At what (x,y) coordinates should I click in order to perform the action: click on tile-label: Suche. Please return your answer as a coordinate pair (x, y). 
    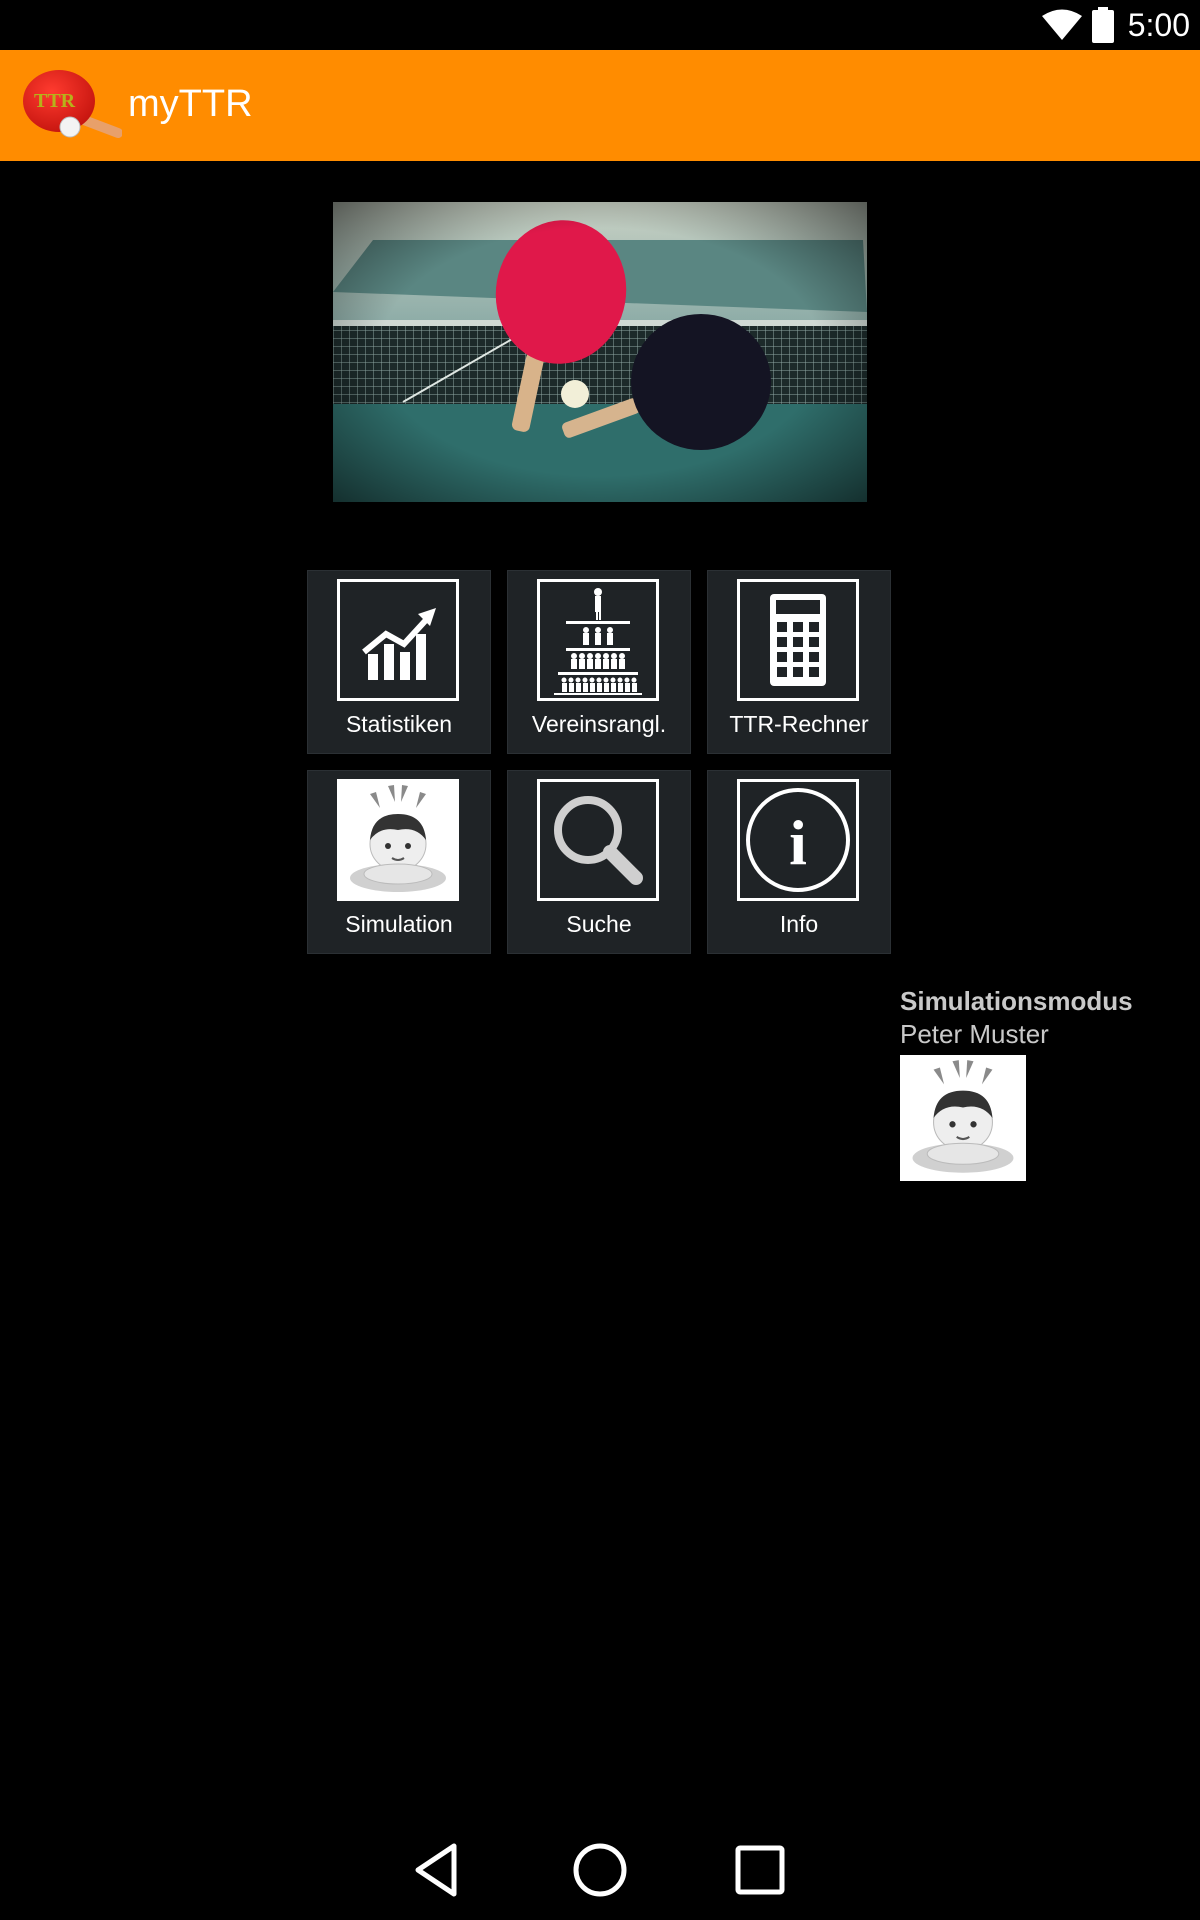
    Looking at the image, I should click on (599, 924).